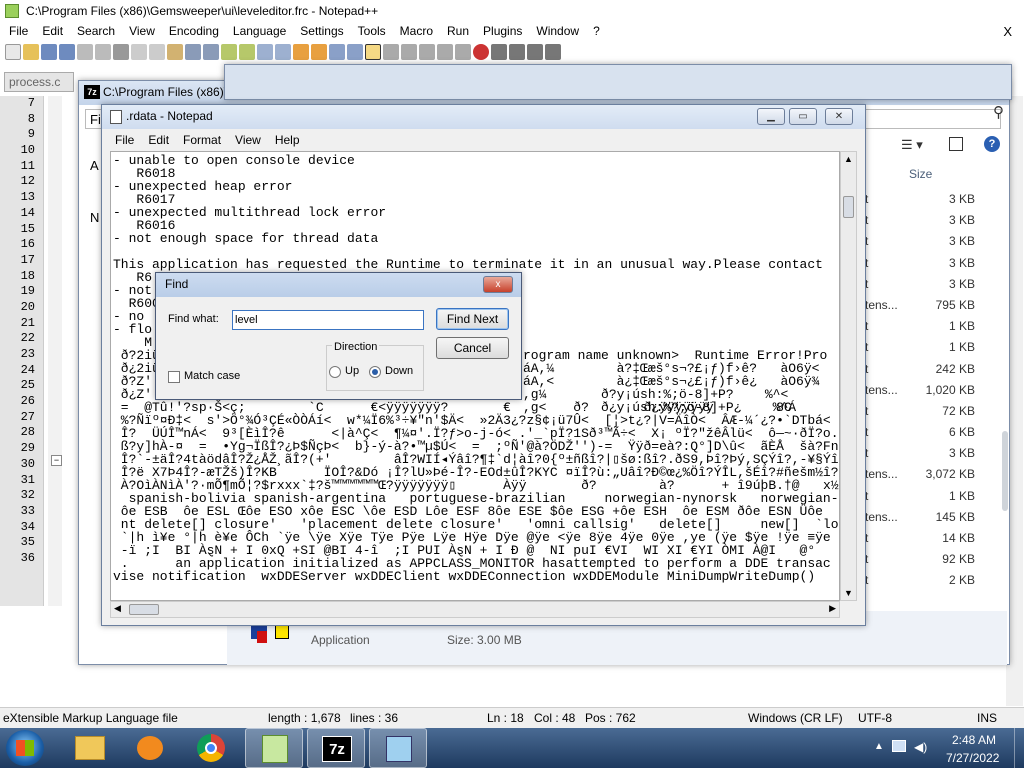 This screenshot has height=768, width=1024. I want to click on sync-v-icon, so click(301, 52).